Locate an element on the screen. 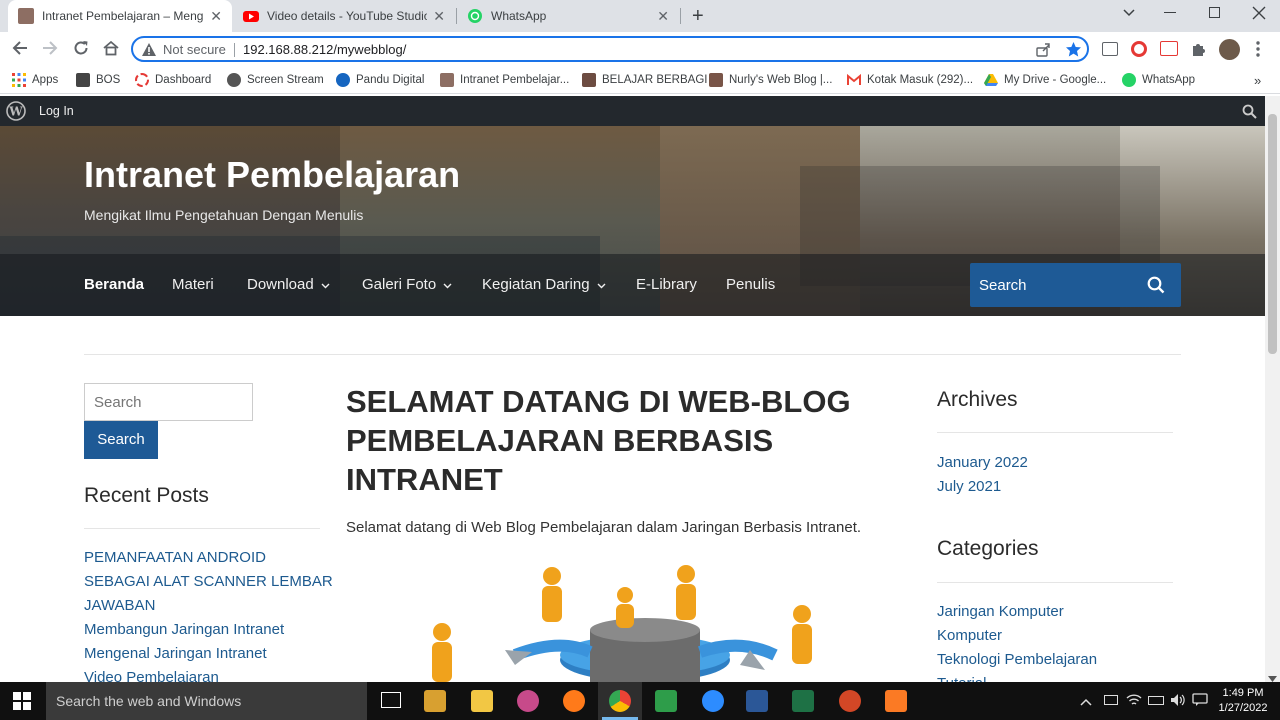 The width and height of the screenshot is (1280, 720). site-title: Intranet Pembelajaran is located at coordinates (272, 175).